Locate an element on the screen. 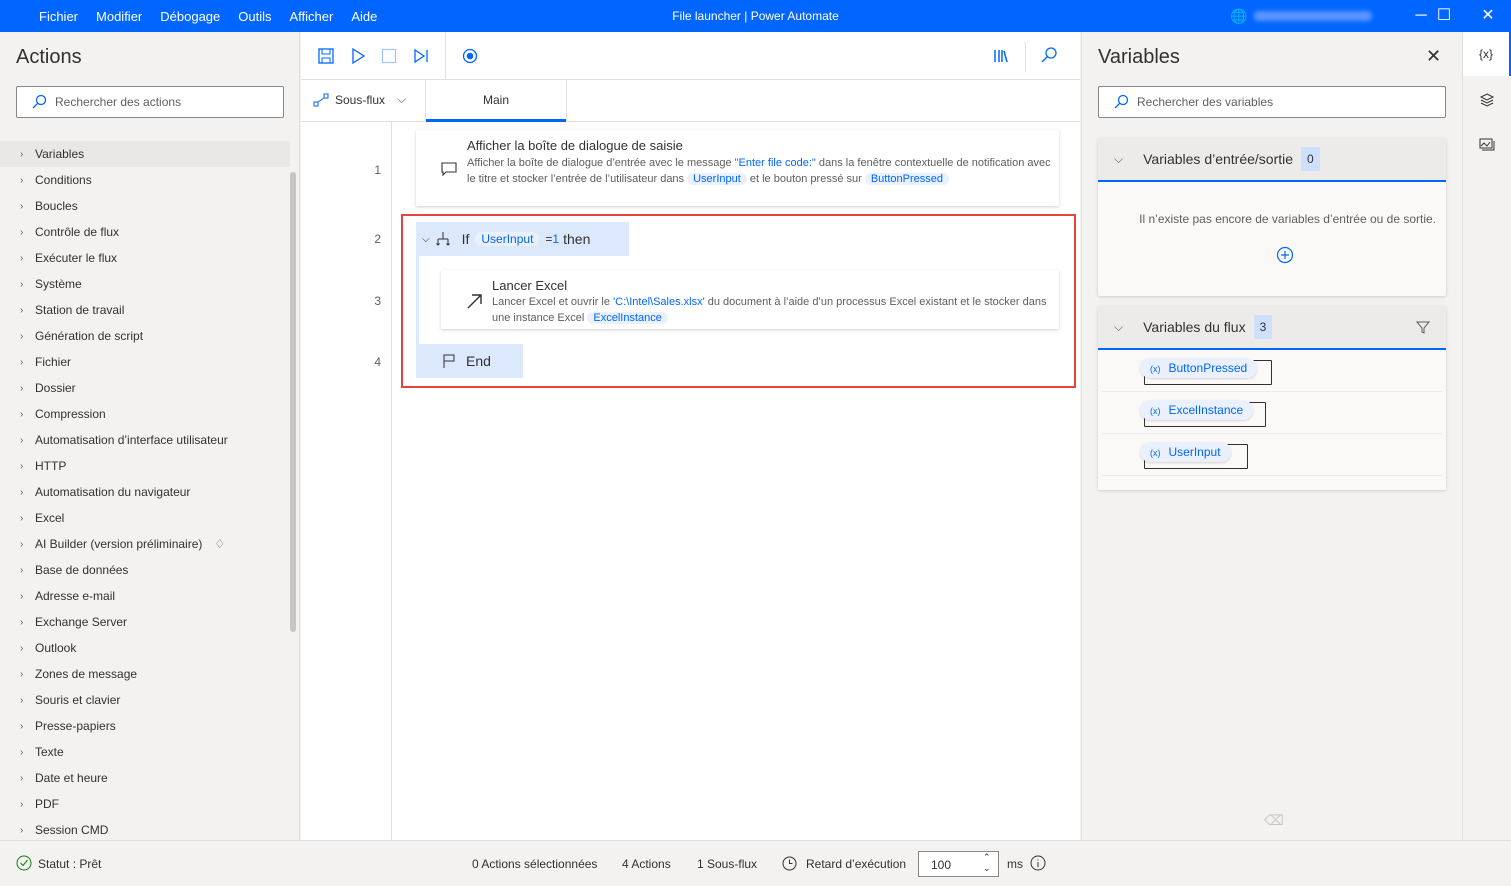 The image size is (1511, 886). menu-aide: Aide is located at coordinates (364, 16).